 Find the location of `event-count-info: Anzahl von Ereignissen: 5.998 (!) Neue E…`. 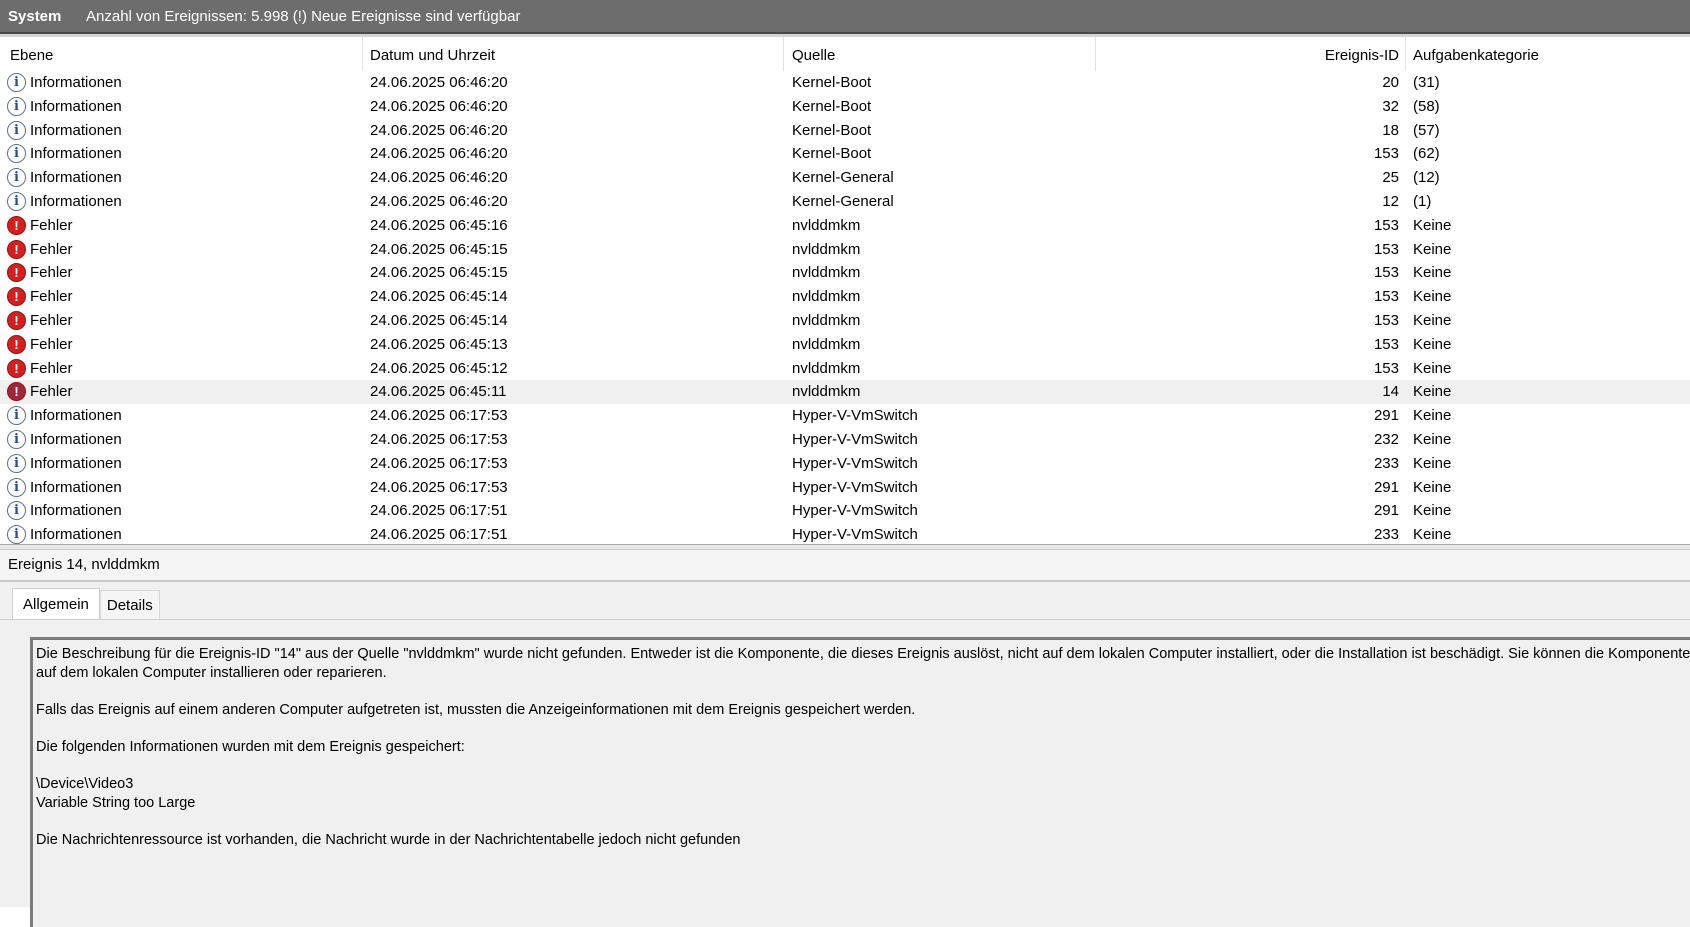

event-count-info: Anzahl von Ereignissen: 5.998 (!) Neue E… is located at coordinates (299, 16).